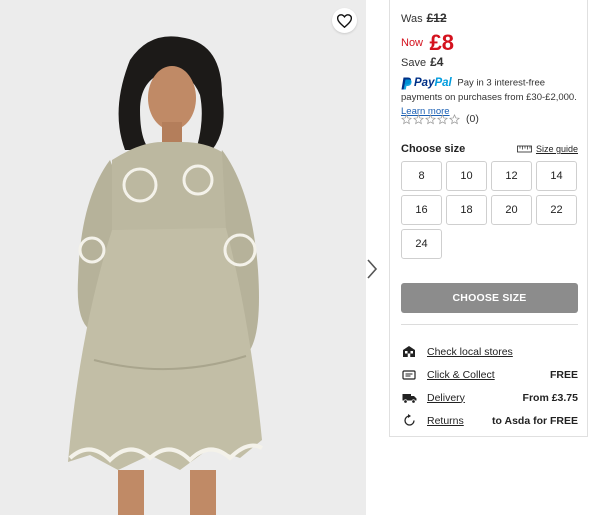  Describe the element at coordinates (475, 398) in the screenshot. I see `delivery-link: Delivery` at that location.